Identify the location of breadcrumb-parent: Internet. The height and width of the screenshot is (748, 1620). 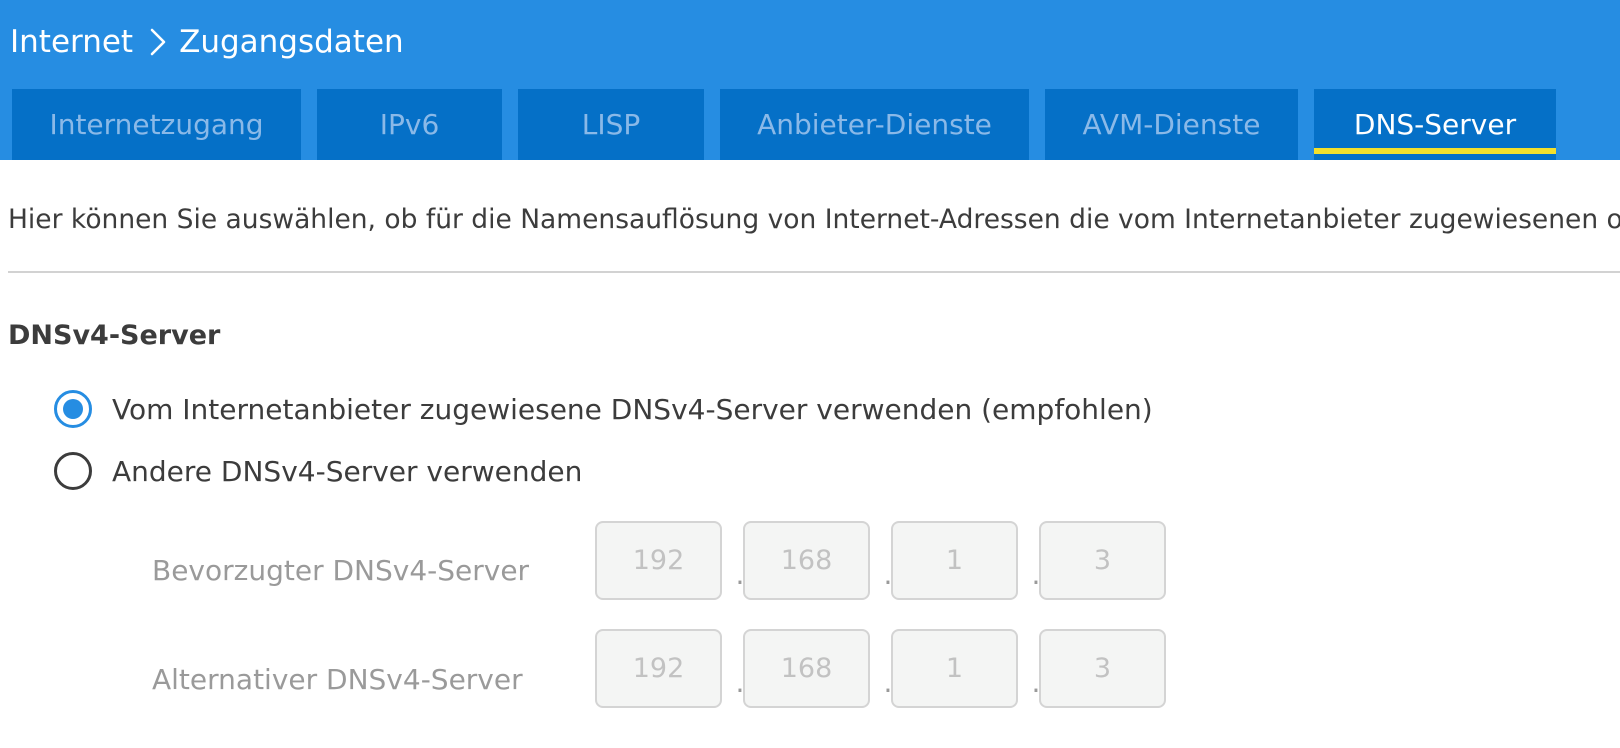
(71, 42).